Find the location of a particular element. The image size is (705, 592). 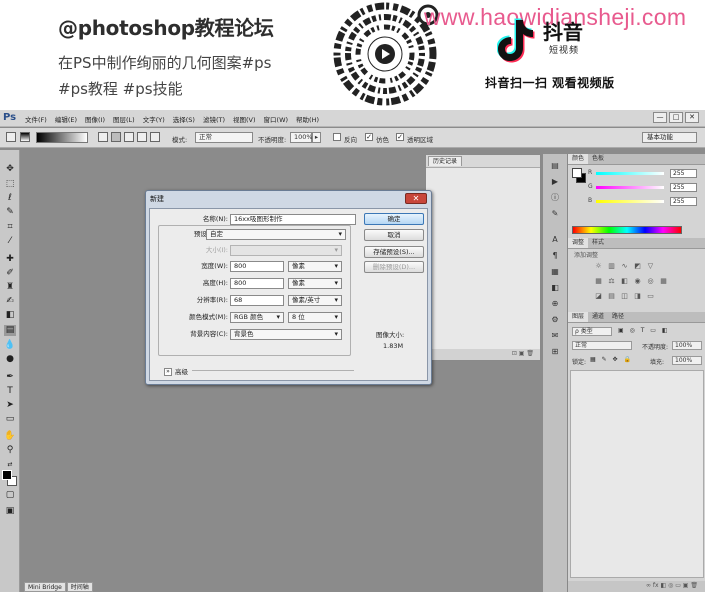

properties-panel-icon: ◧ is located at coordinates (555, 288).